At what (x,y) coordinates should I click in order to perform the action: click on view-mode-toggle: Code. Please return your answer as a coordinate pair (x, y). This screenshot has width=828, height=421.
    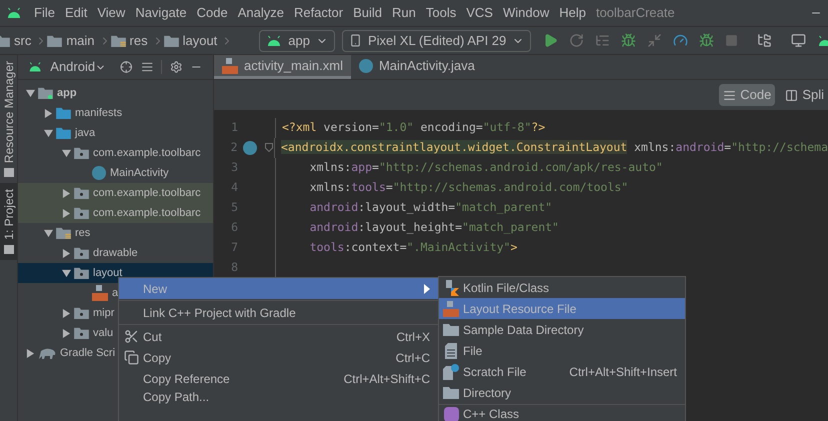
    Looking at the image, I should click on (747, 95).